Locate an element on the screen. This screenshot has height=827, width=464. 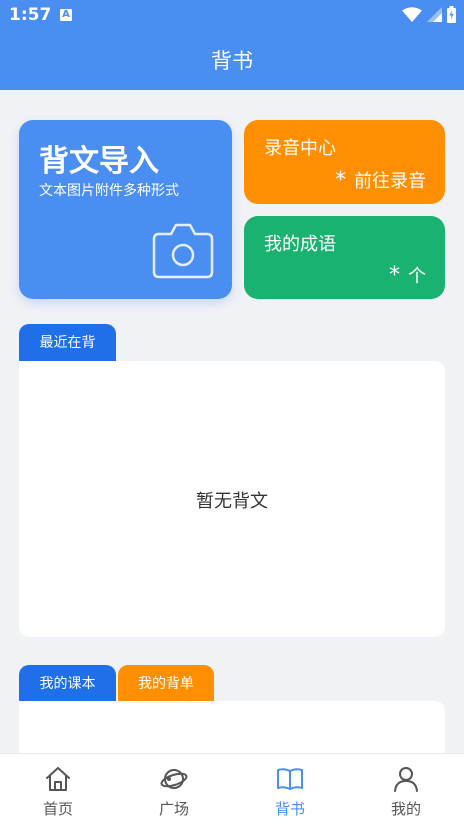
system-icons is located at coordinates (429, 14).